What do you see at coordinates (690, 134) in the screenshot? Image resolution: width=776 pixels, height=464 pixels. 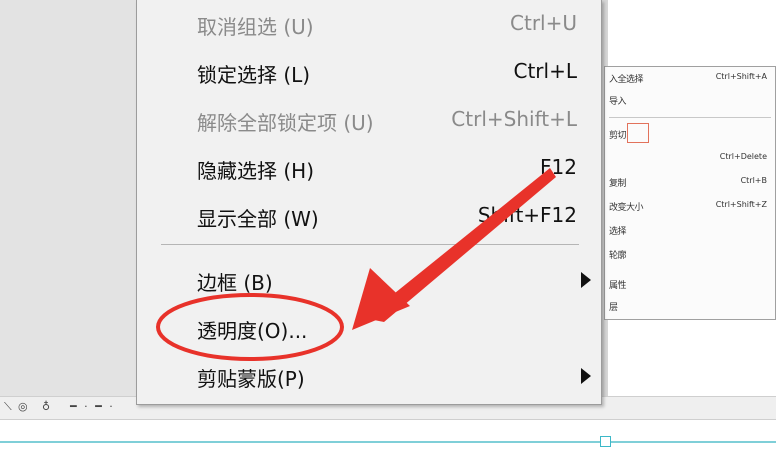 I see `bg-menu-row: 剪切` at bounding box center [690, 134].